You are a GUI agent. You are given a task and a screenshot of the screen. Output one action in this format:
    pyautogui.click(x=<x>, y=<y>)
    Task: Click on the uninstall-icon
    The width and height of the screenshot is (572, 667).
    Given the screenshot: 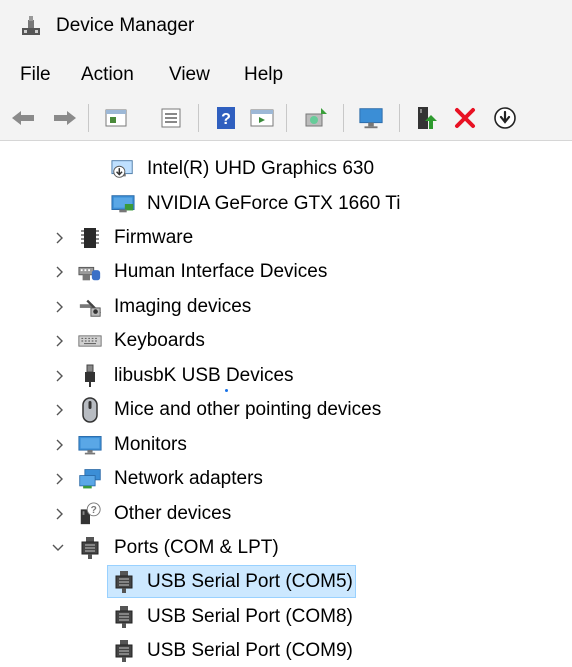 What is the action you would take?
    pyautogui.click(x=465, y=118)
    